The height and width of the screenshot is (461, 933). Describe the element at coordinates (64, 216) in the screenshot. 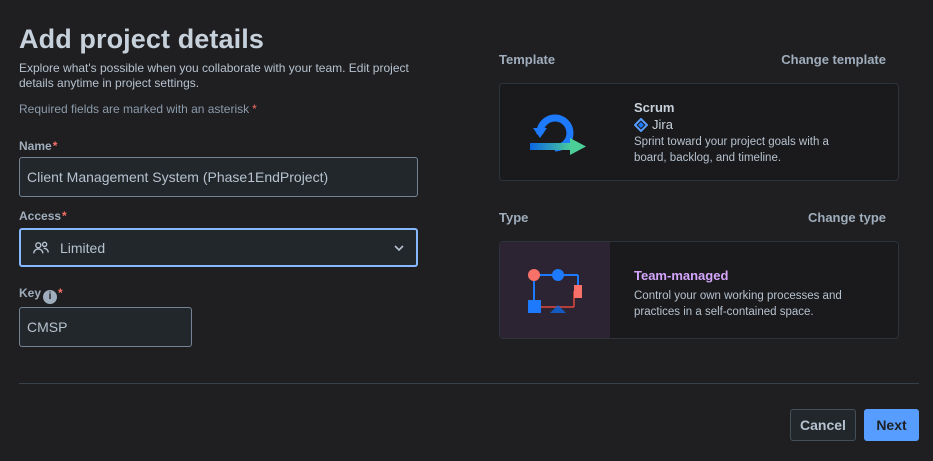

I see `access-required-asterisk: *` at that location.